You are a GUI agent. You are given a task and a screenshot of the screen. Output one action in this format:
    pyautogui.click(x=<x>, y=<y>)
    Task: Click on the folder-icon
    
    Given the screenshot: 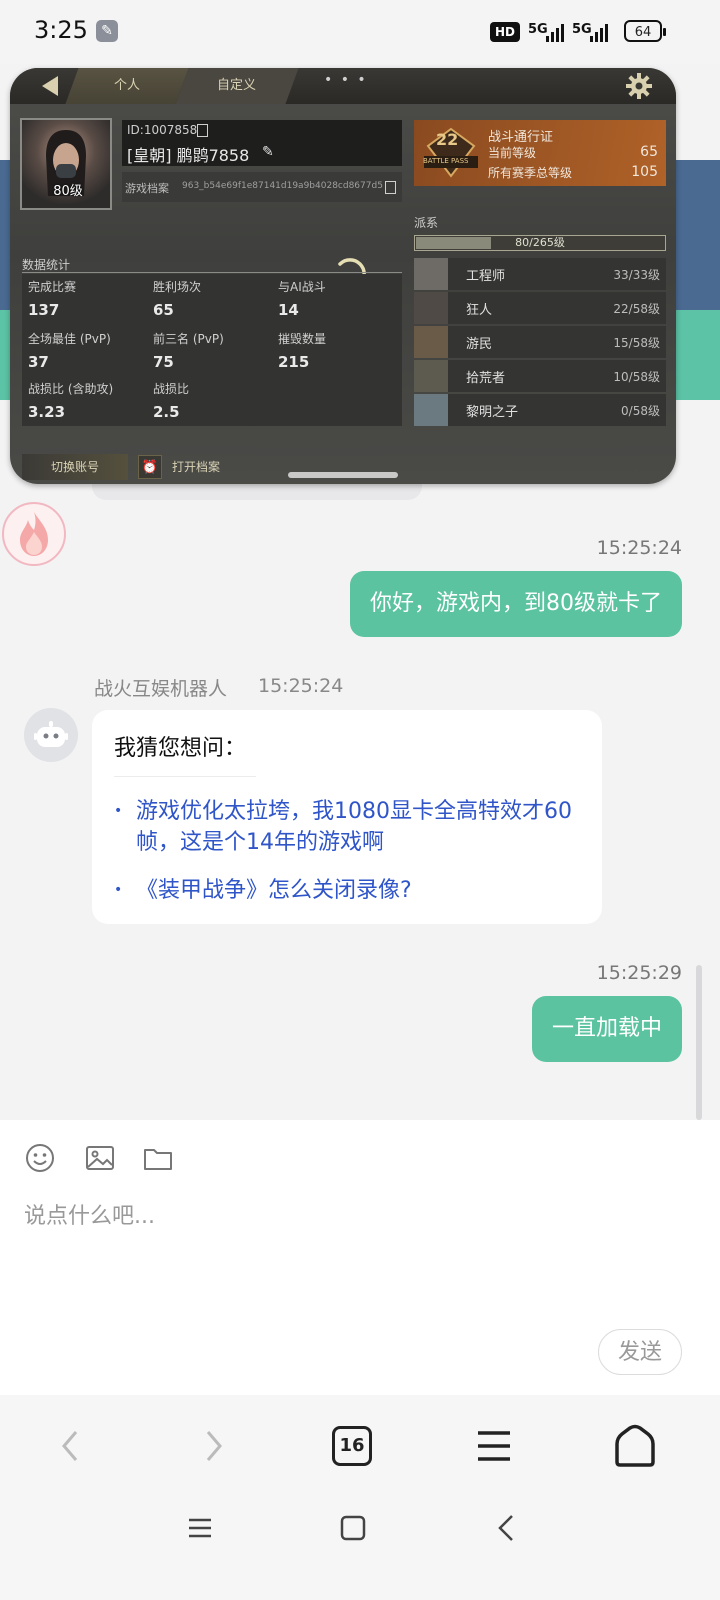 What is the action you would take?
    pyautogui.click(x=158, y=1158)
    